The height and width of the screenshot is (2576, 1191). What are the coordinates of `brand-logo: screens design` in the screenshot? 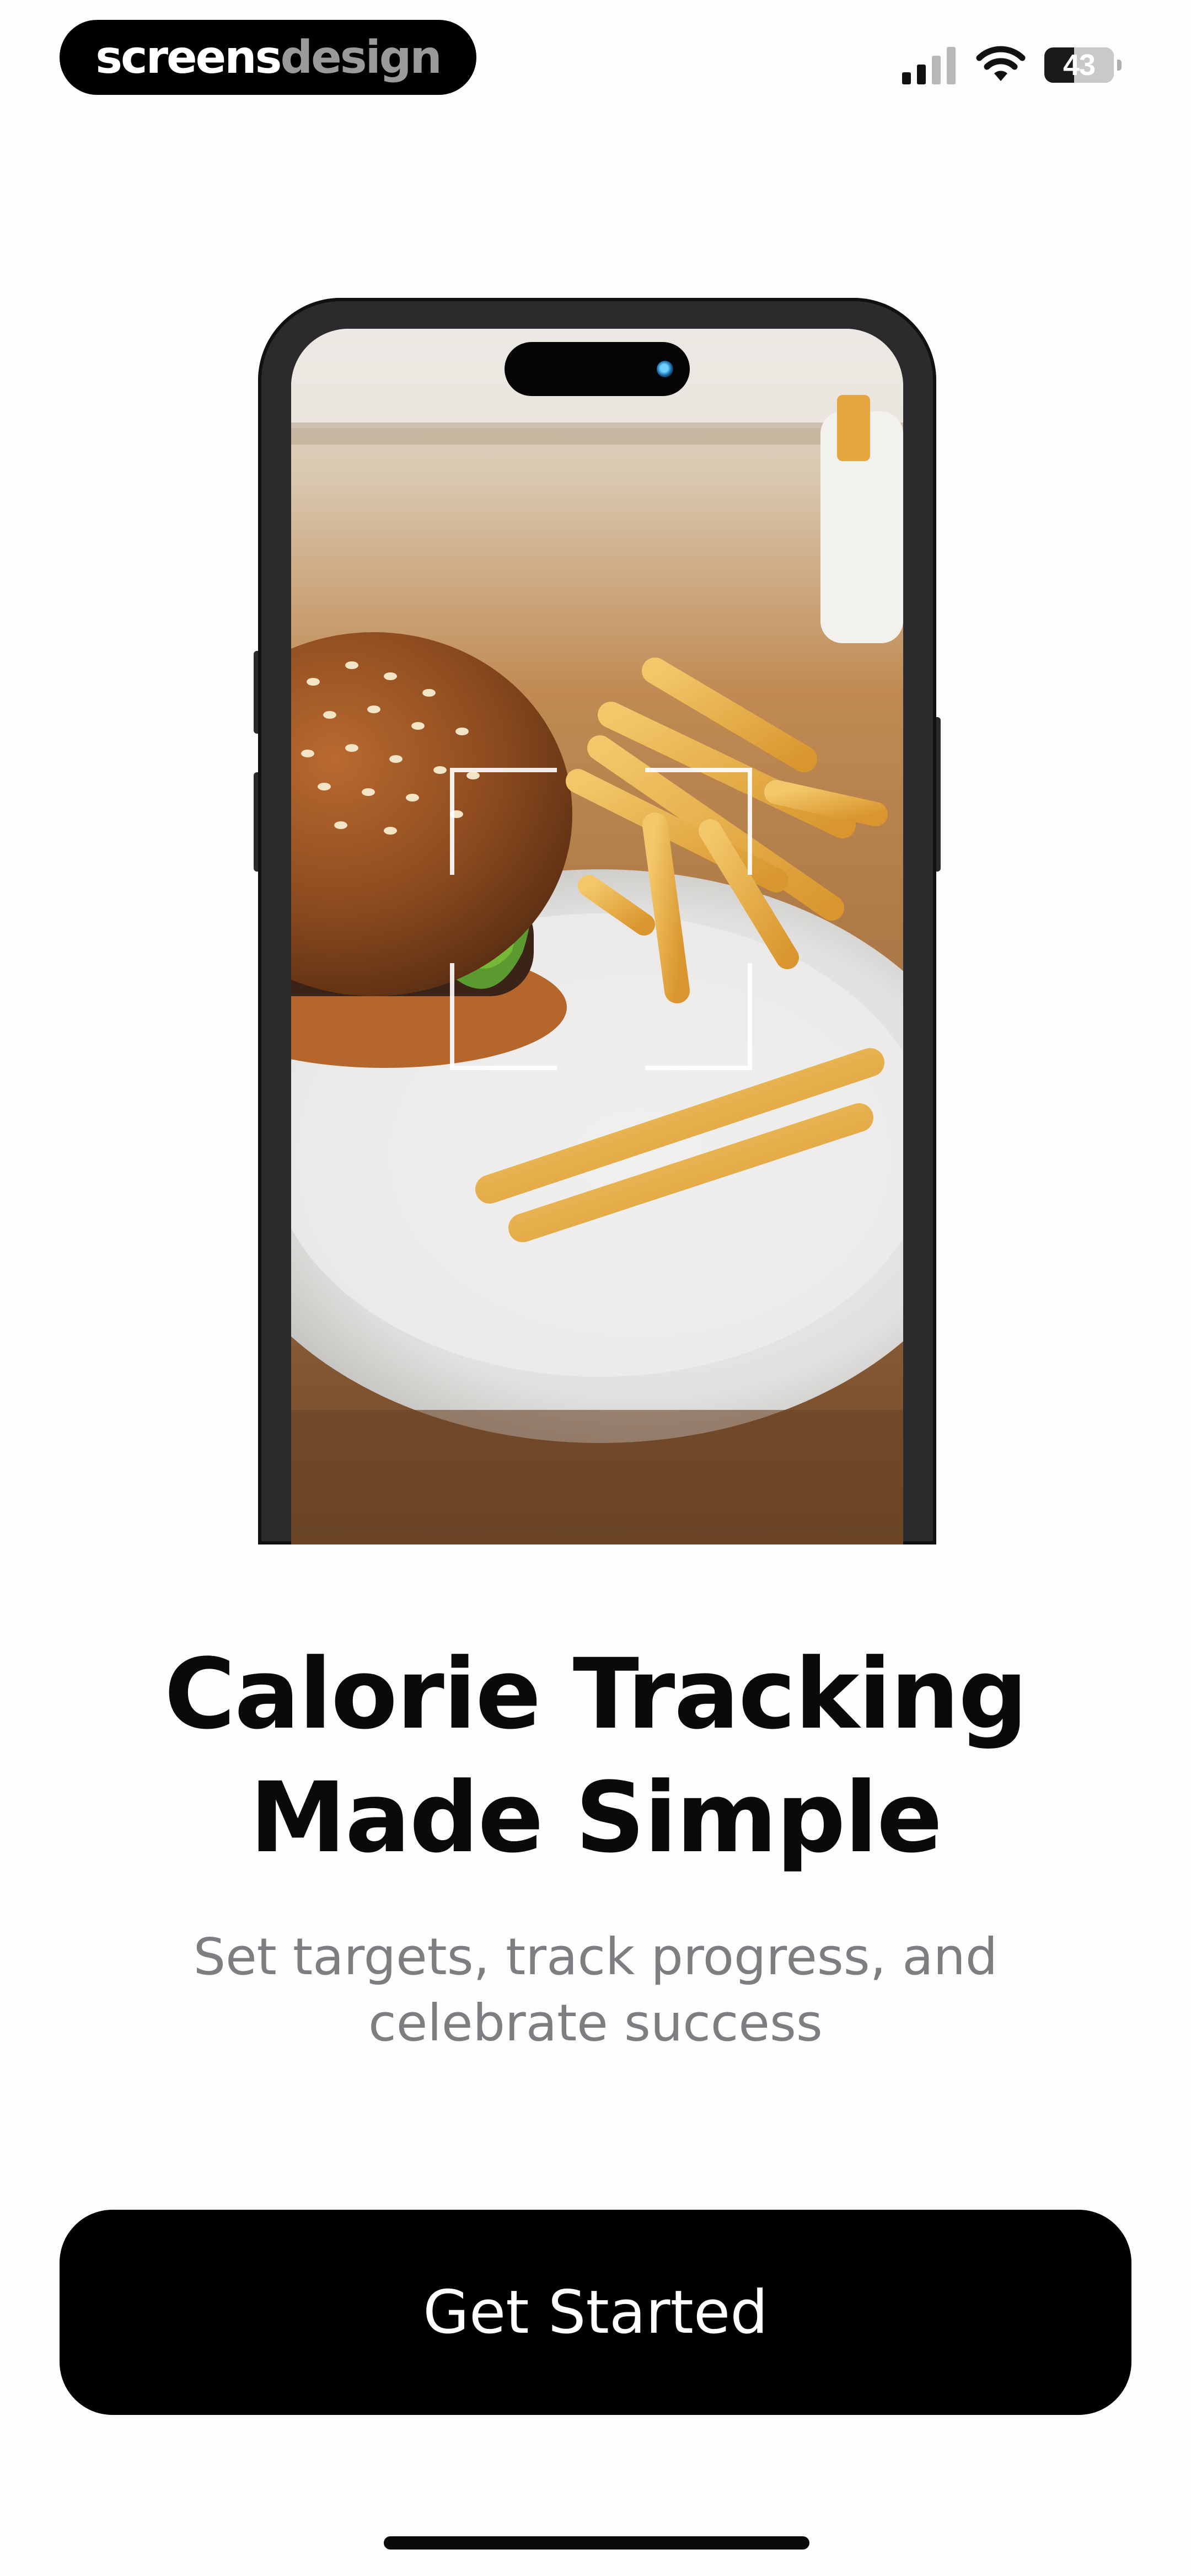 It's located at (268, 57).